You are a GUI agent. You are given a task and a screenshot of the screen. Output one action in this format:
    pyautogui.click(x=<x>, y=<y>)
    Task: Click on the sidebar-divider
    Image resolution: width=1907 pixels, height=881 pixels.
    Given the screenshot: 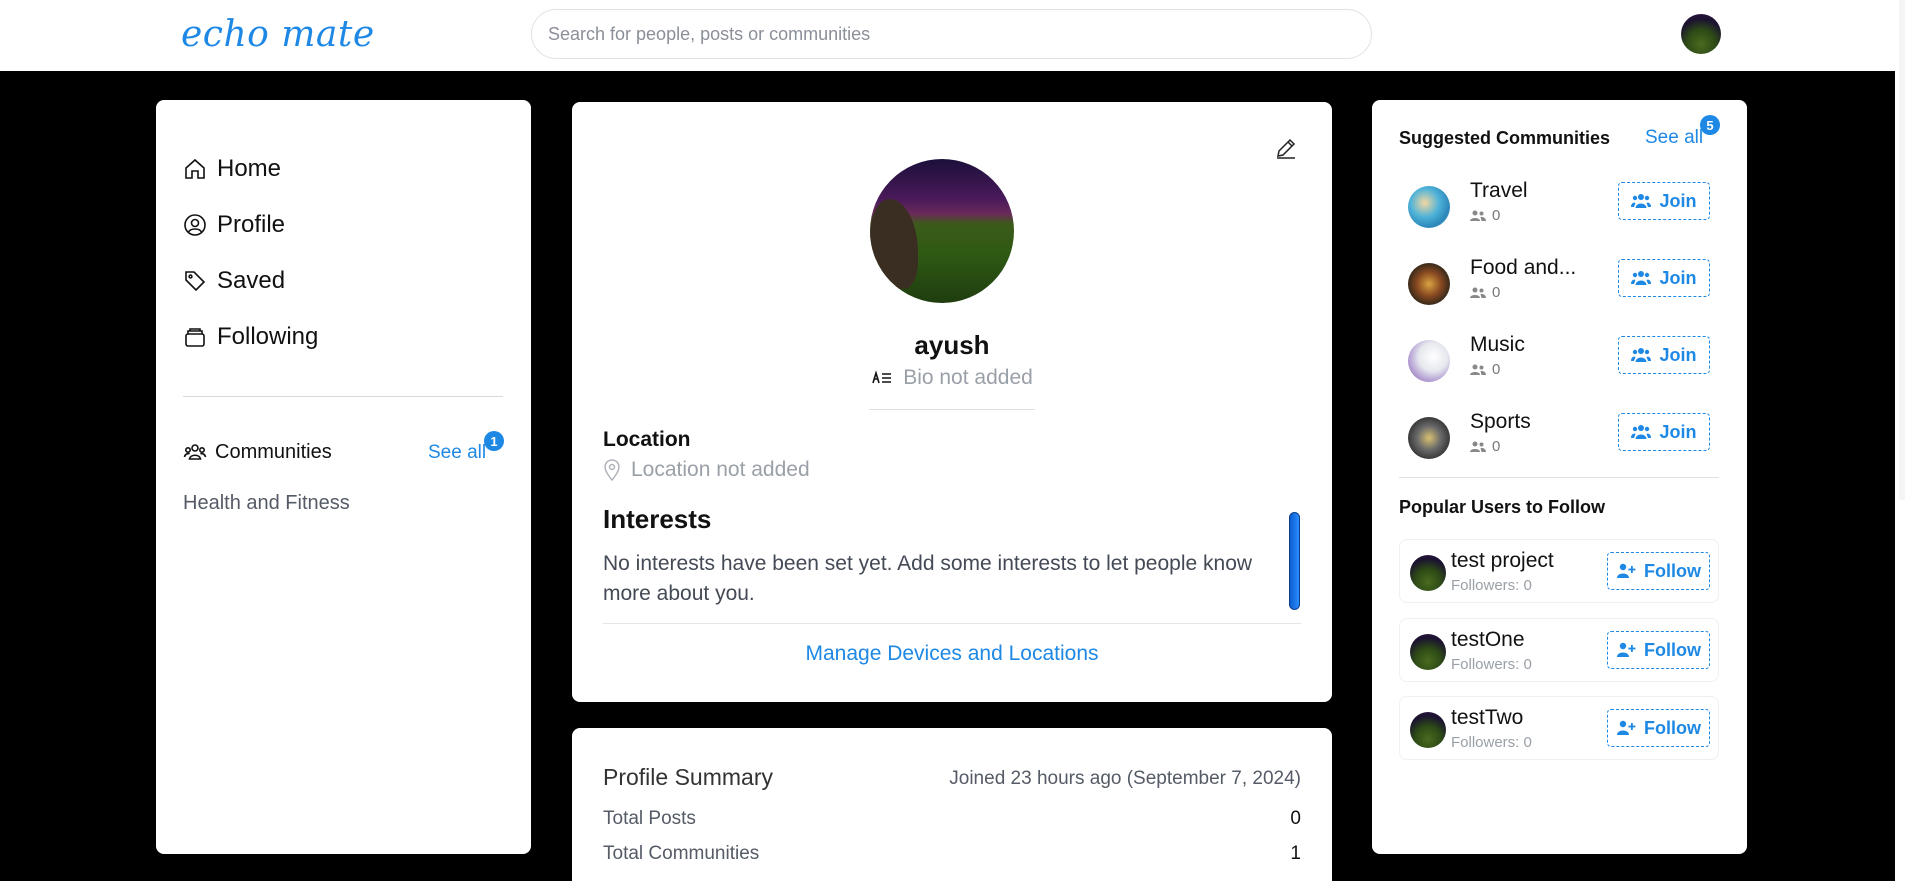 What is the action you would take?
    pyautogui.click(x=343, y=396)
    